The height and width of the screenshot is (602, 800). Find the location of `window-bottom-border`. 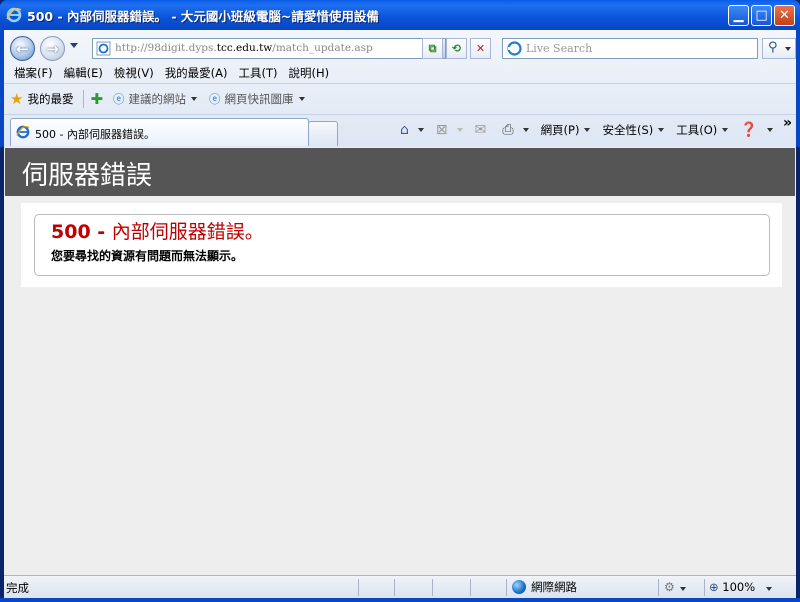

window-bottom-border is located at coordinates (400, 600).